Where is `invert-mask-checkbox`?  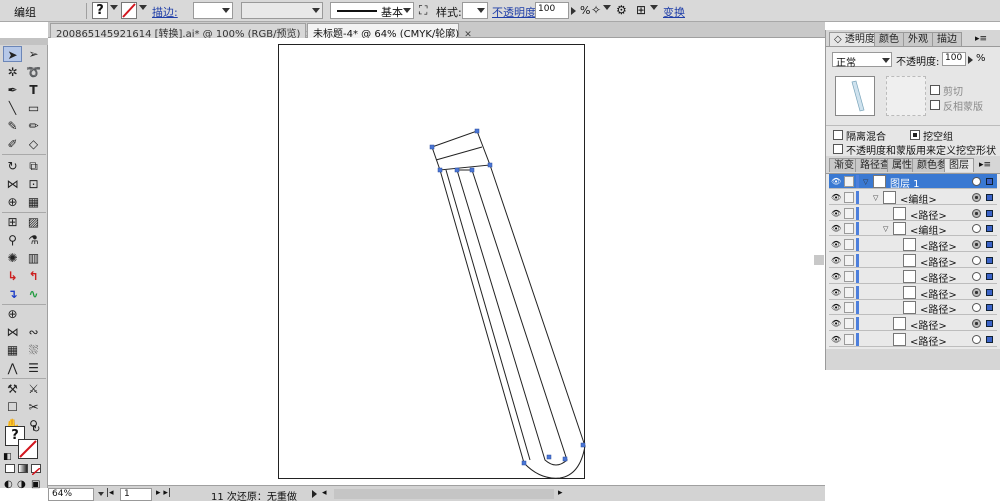 invert-mask-checkbox is located at coordinates (935, 105).